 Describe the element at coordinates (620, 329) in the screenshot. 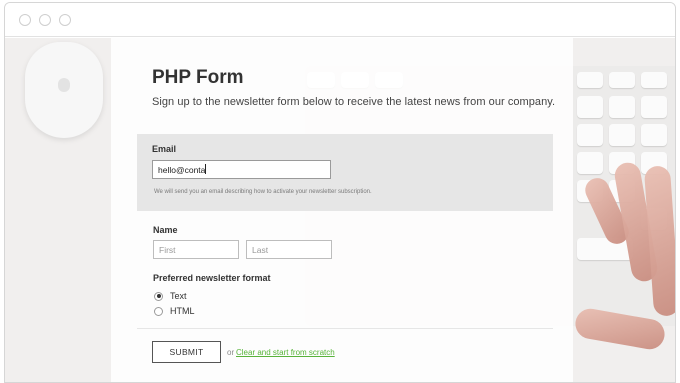

I see `thumb-image` at that location.